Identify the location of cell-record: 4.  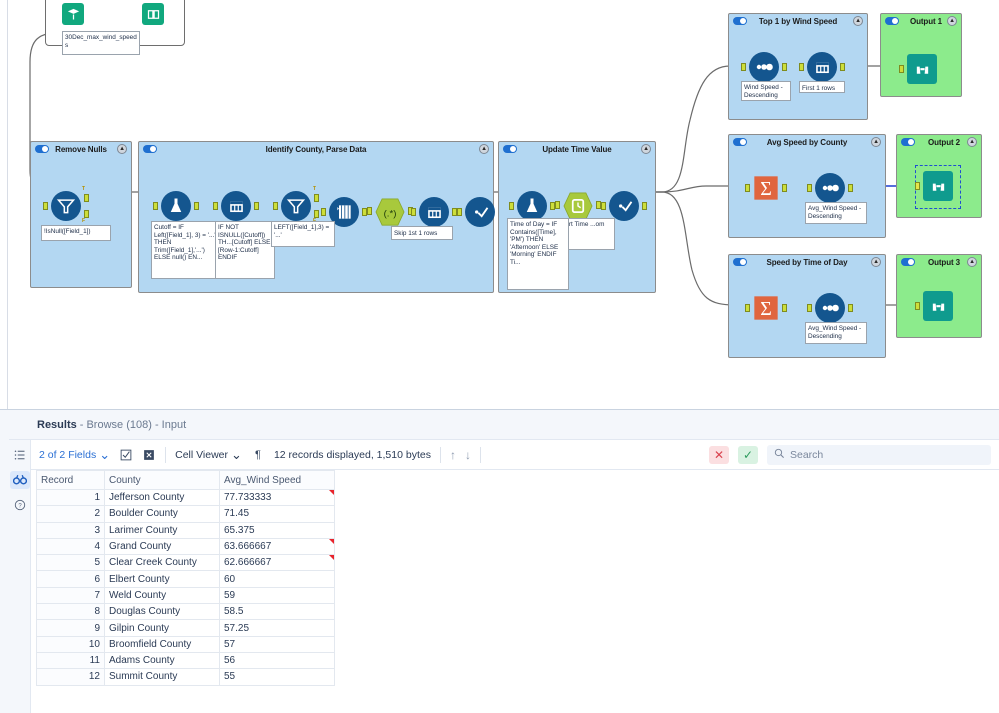
(70, 546).